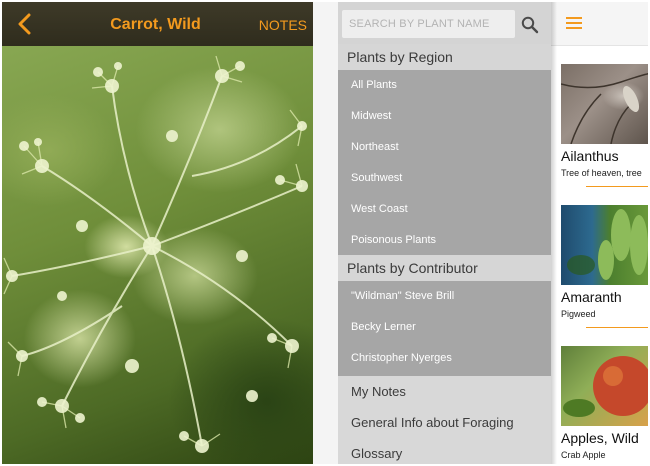  What do you see at coordinates (444, 116) in the screenshot?
I see `menu-item-midwest: Midwest` at bounding box center [444, 116].